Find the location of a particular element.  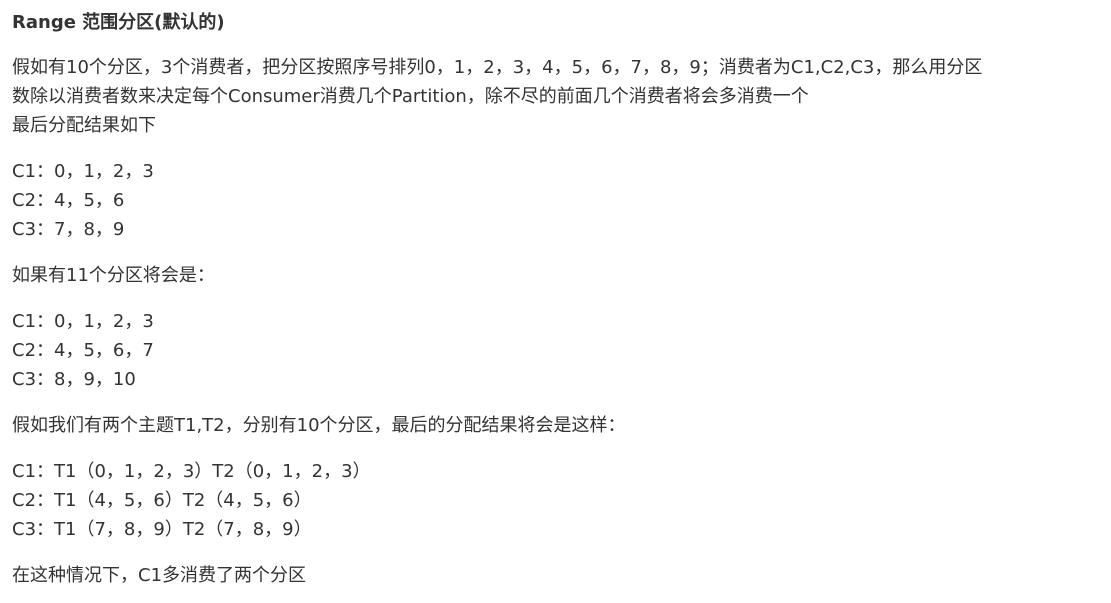

result-11-c1: C1：0，1，2，3 is located at coordinates (83, 321).